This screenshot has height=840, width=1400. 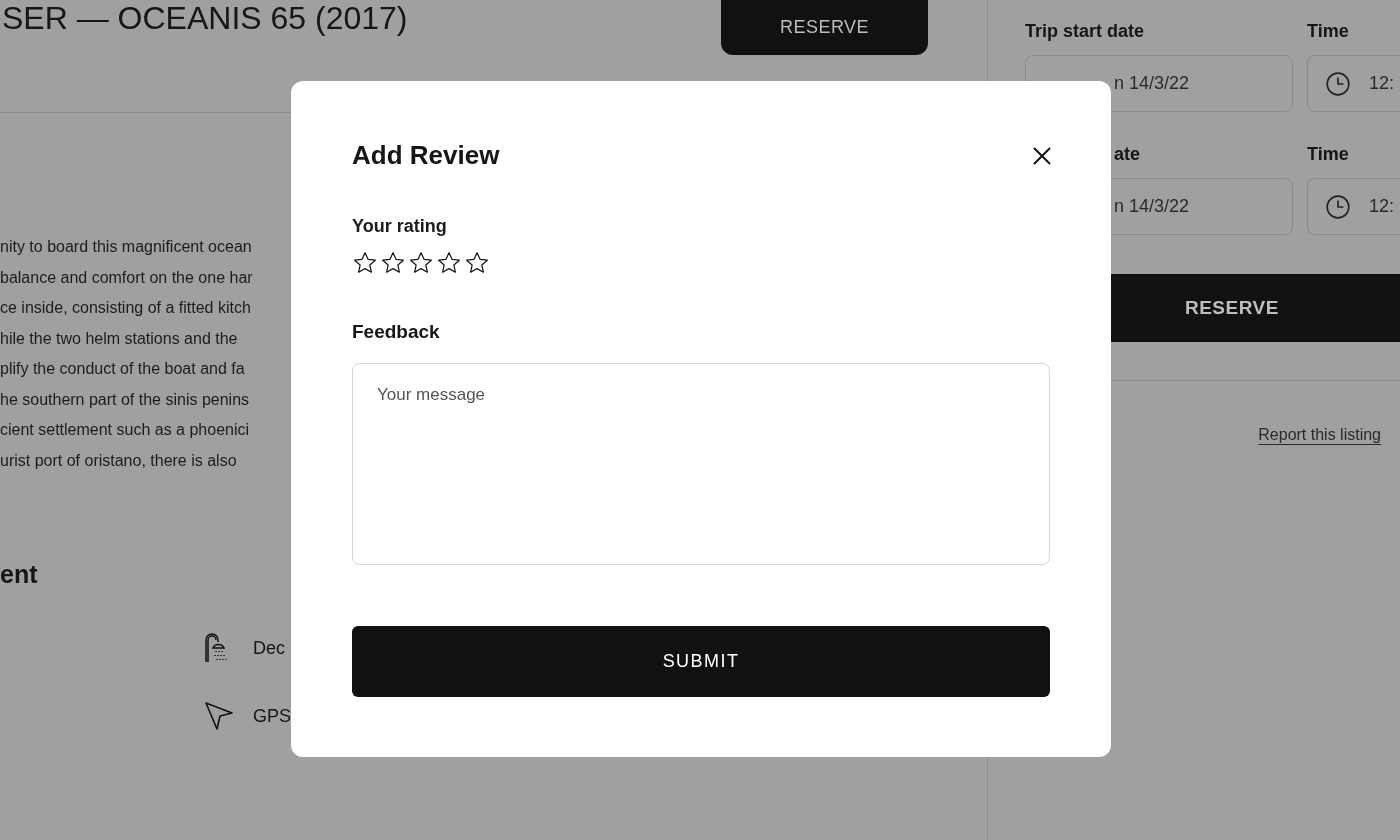 I want to click on description-line: nity to board this magnificent ocean, so click(x=126, y=247).